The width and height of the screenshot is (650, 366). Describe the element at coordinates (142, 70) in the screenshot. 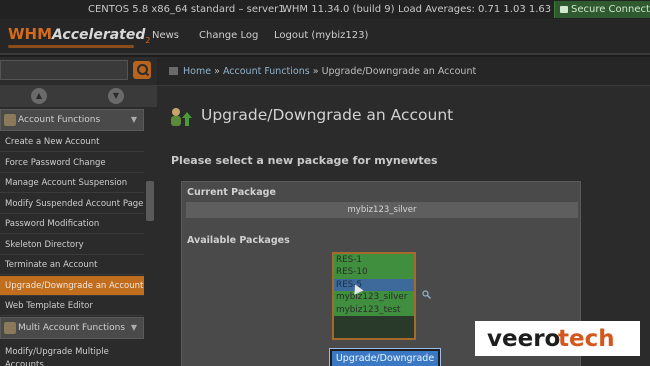

I see `search-icon` at that location.